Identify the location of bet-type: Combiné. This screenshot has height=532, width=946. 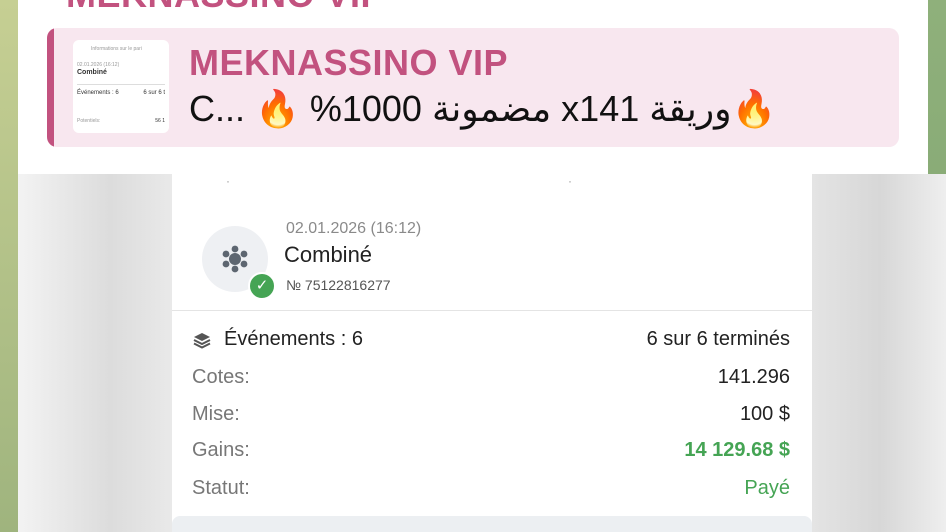
(328, 254).